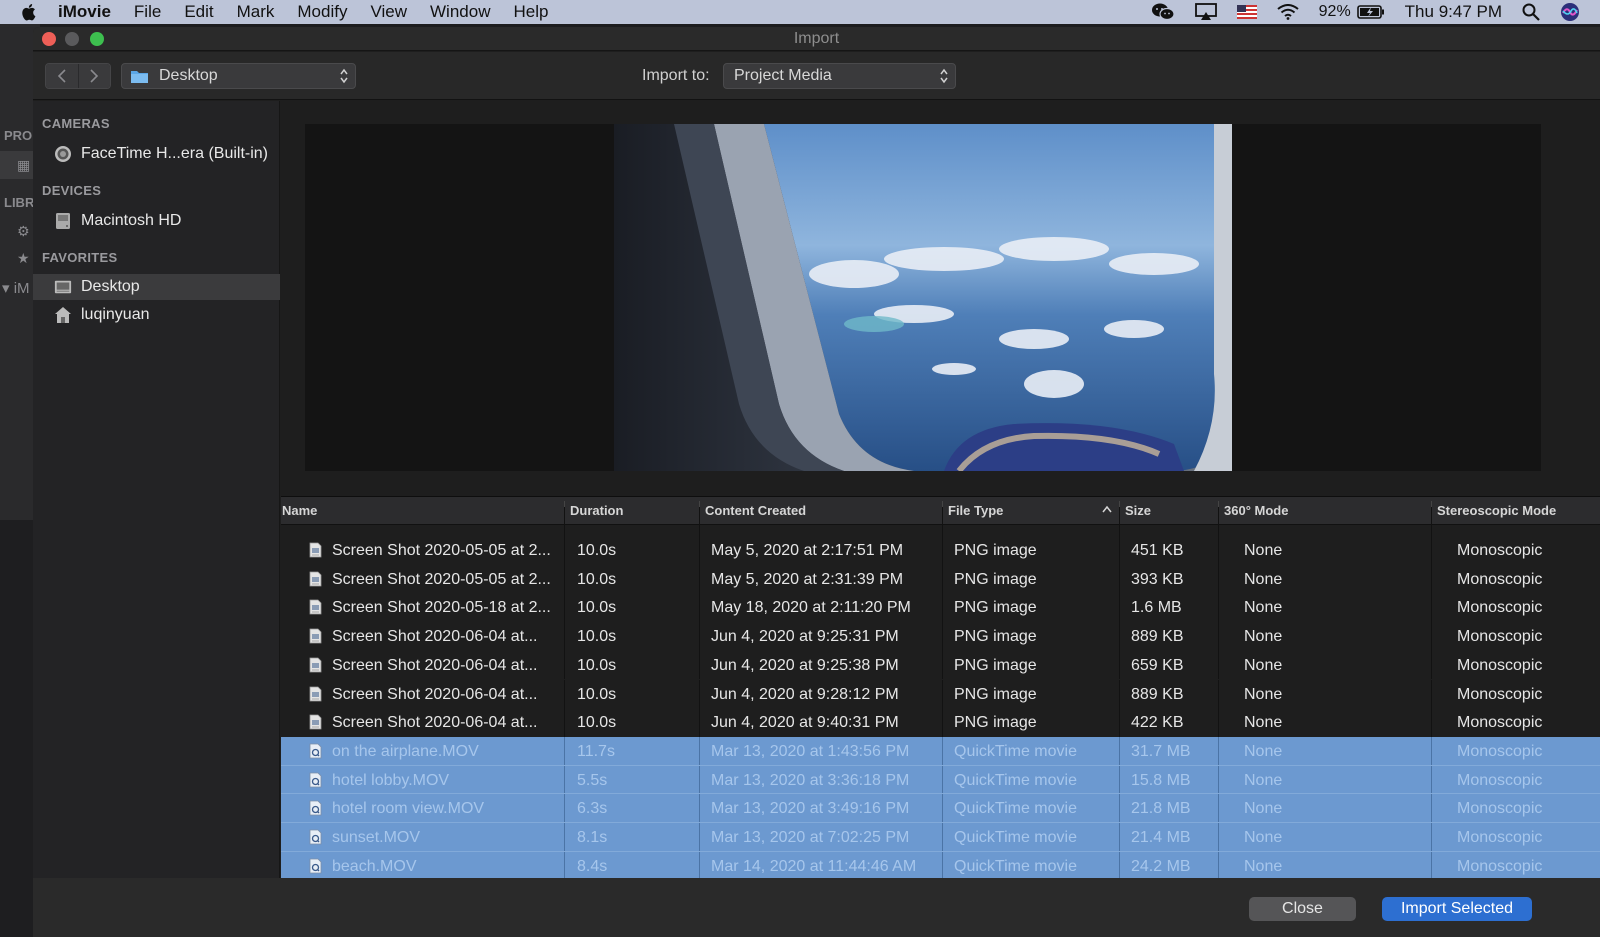 The width and height of the screenshot is (1600, 937). Describe the element at coordinates (23, 258) in the screenshot. I see `bg-star-icon: ★` at that location.